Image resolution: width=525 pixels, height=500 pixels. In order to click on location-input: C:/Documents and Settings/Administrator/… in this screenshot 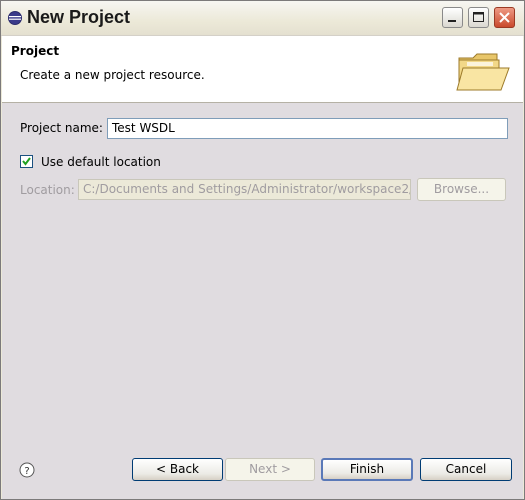, I will do `click(244, 189)`.